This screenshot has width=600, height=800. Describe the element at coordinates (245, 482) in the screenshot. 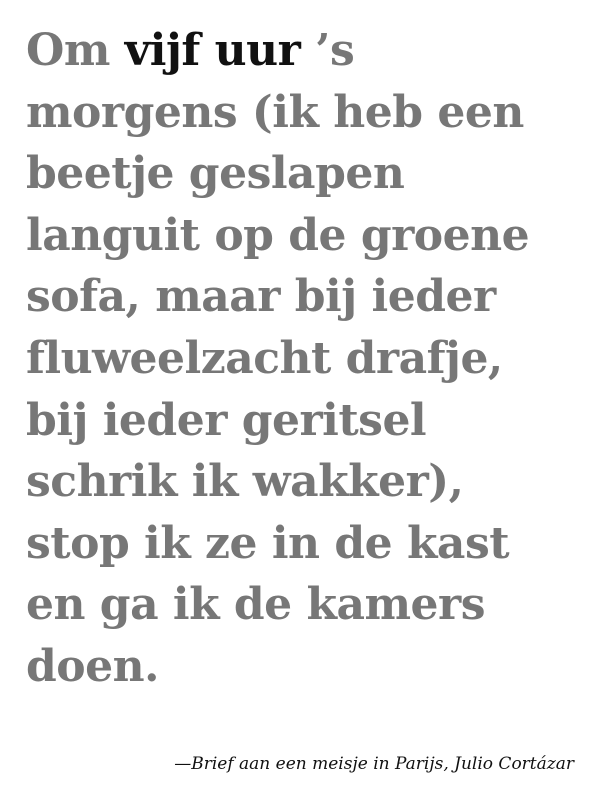

I see `quote-line-8: schrik ik wakker),` at that location.